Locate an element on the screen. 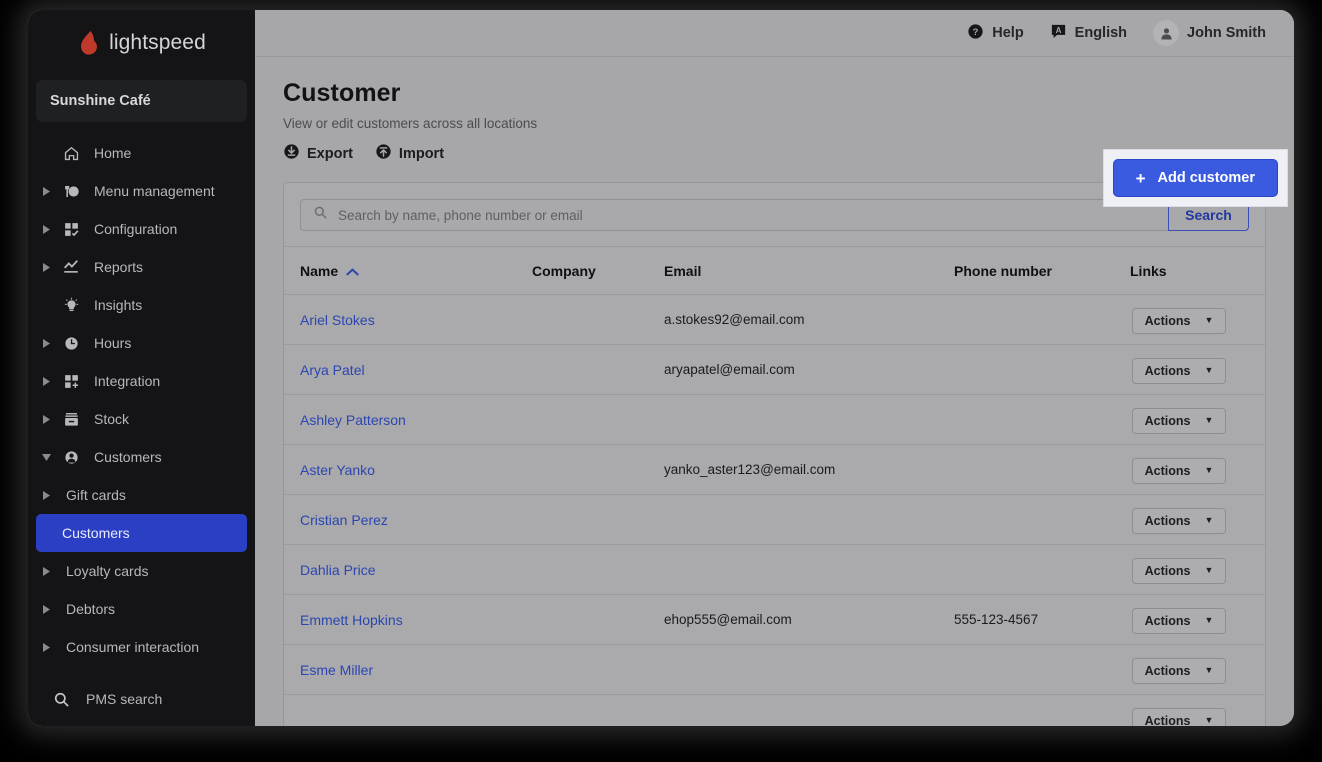 The image size is (1322, 762). column-header-name: Name is located at coordinates (408, 271).